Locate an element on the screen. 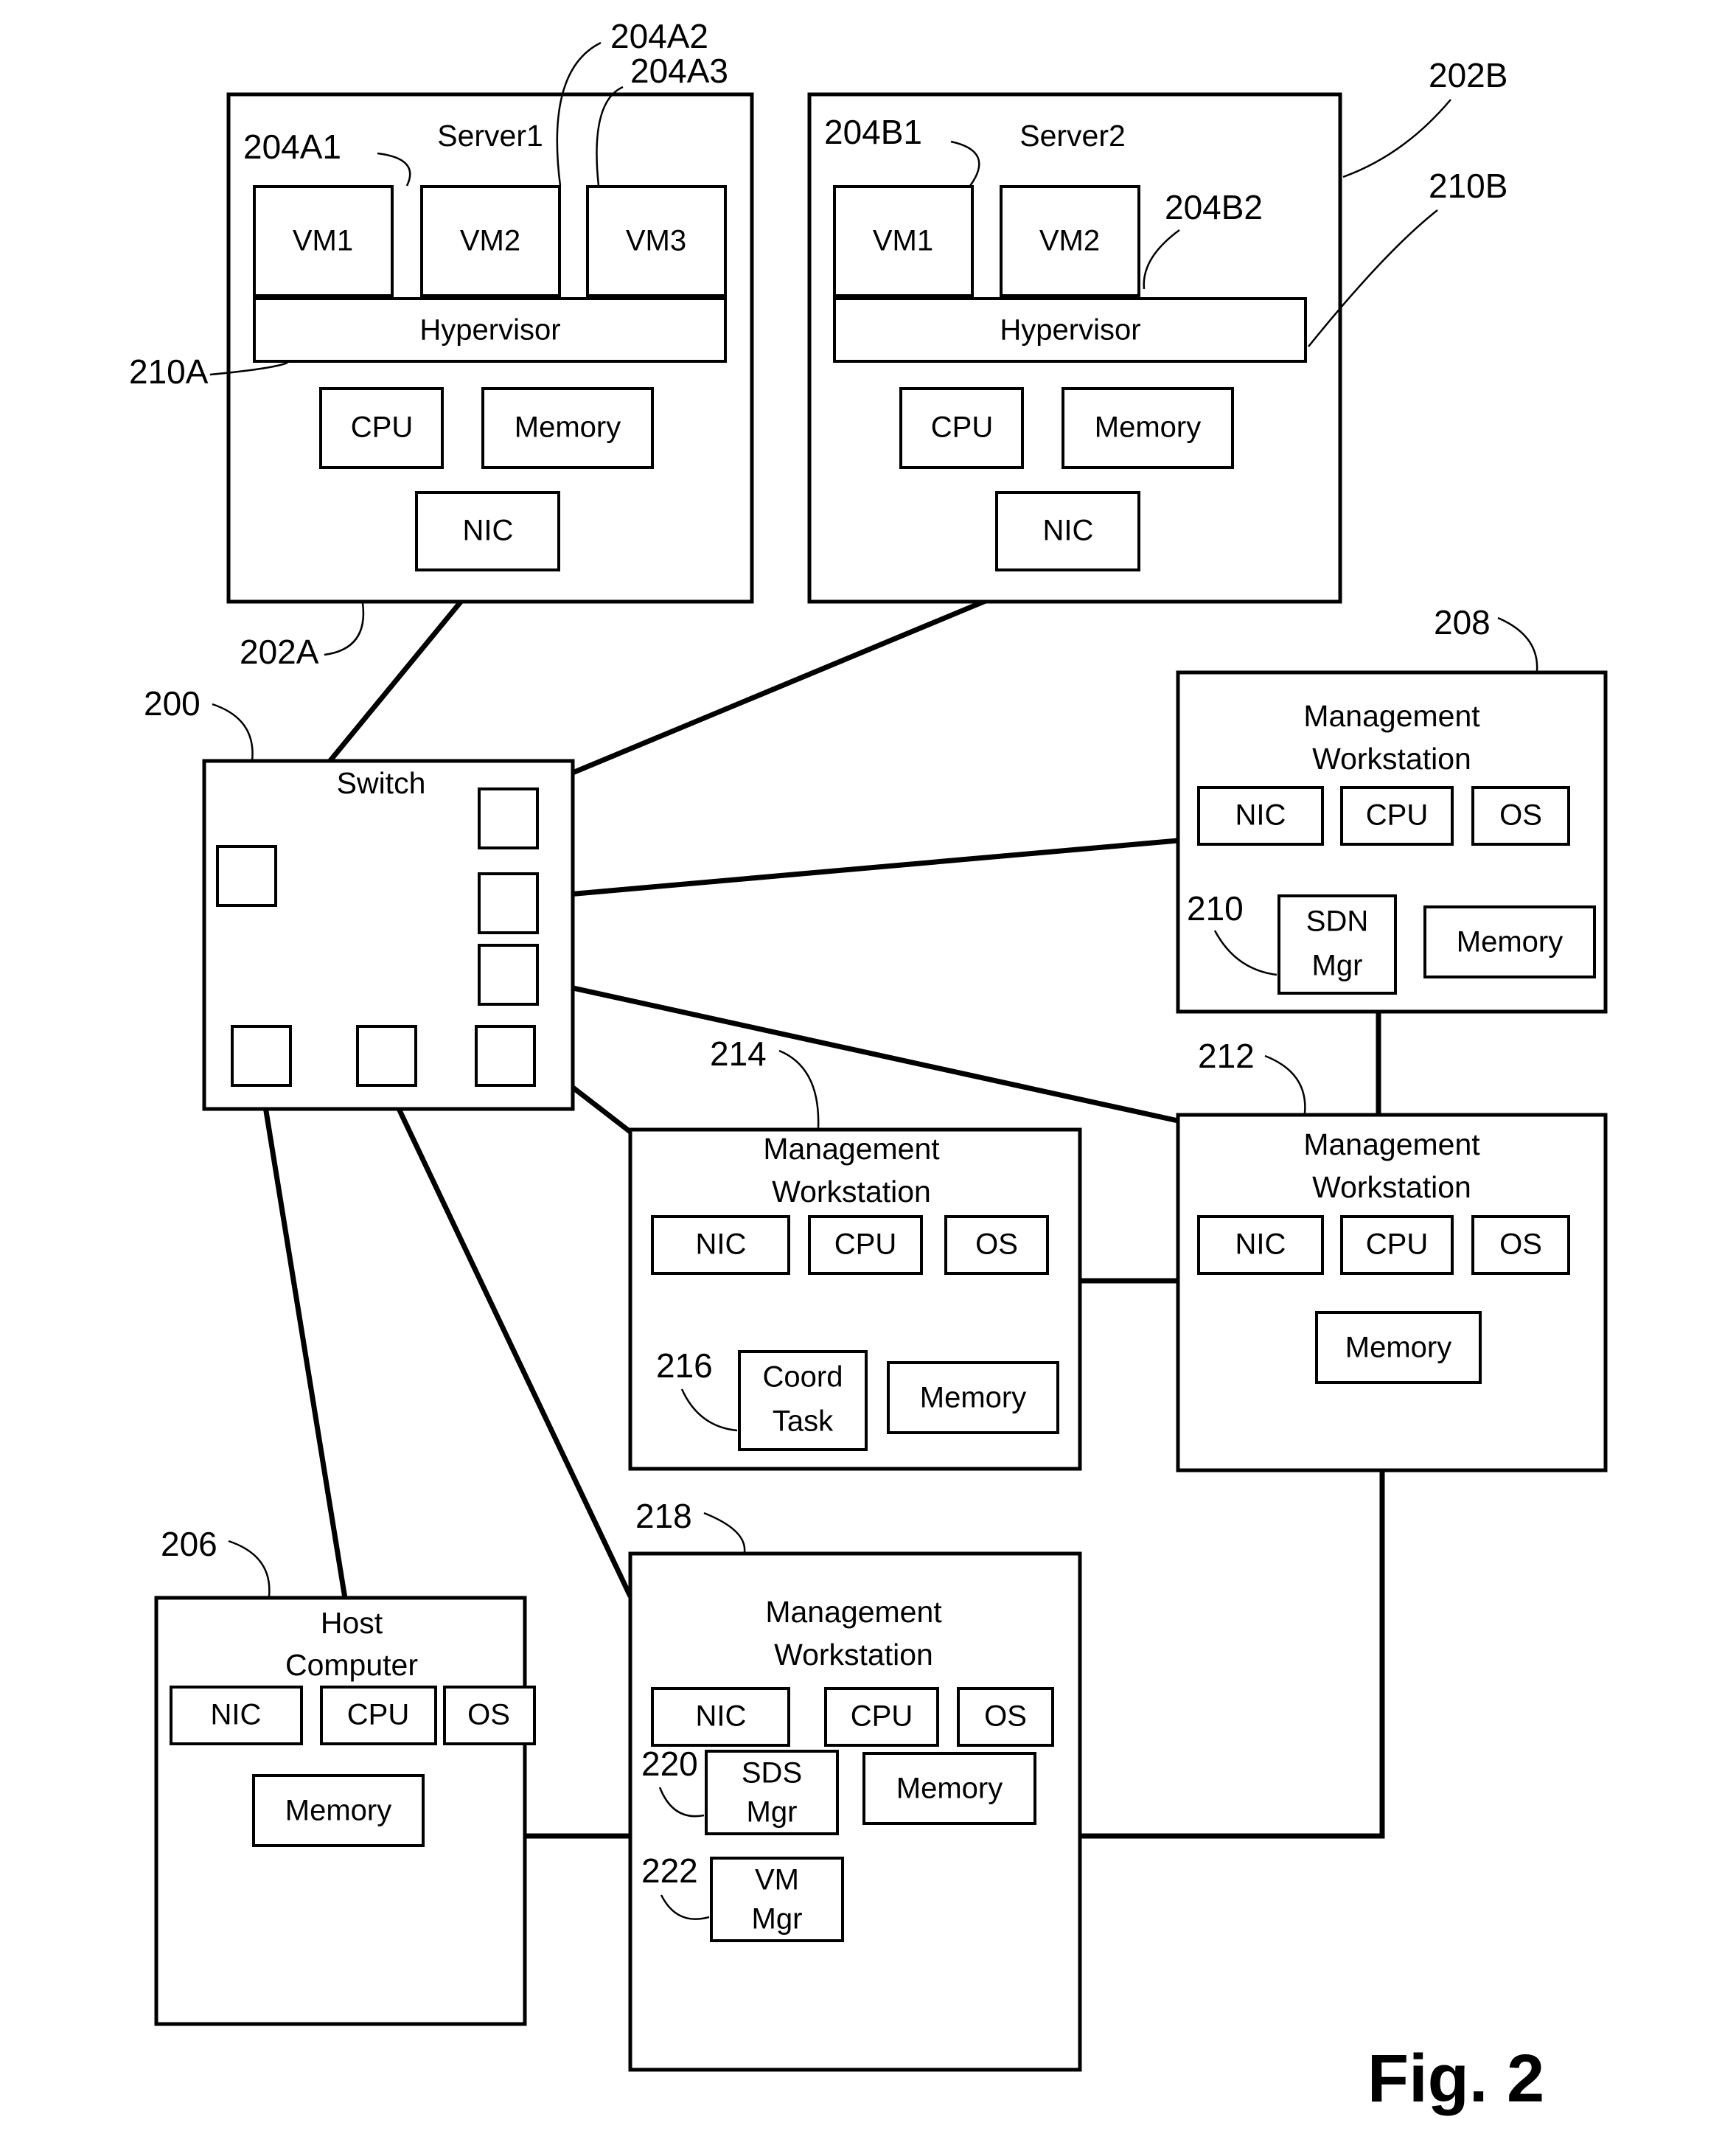 This screenshot has height=2156, width=1722. mw218-title-line1: Management is located at coordinates (854, 1612).